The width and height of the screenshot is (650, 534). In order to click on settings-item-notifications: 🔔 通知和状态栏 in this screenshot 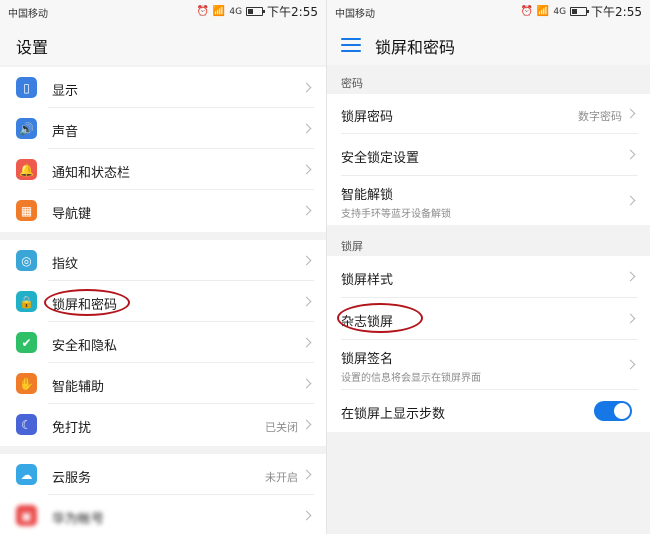, I will do `click(163, 169)`.